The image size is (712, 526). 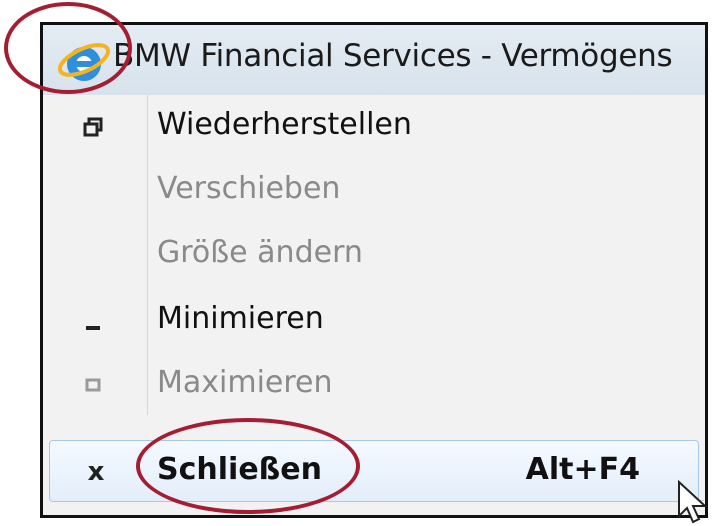 I want to click on menu-item-label: Größe ändern, so click(x=260, y=252).